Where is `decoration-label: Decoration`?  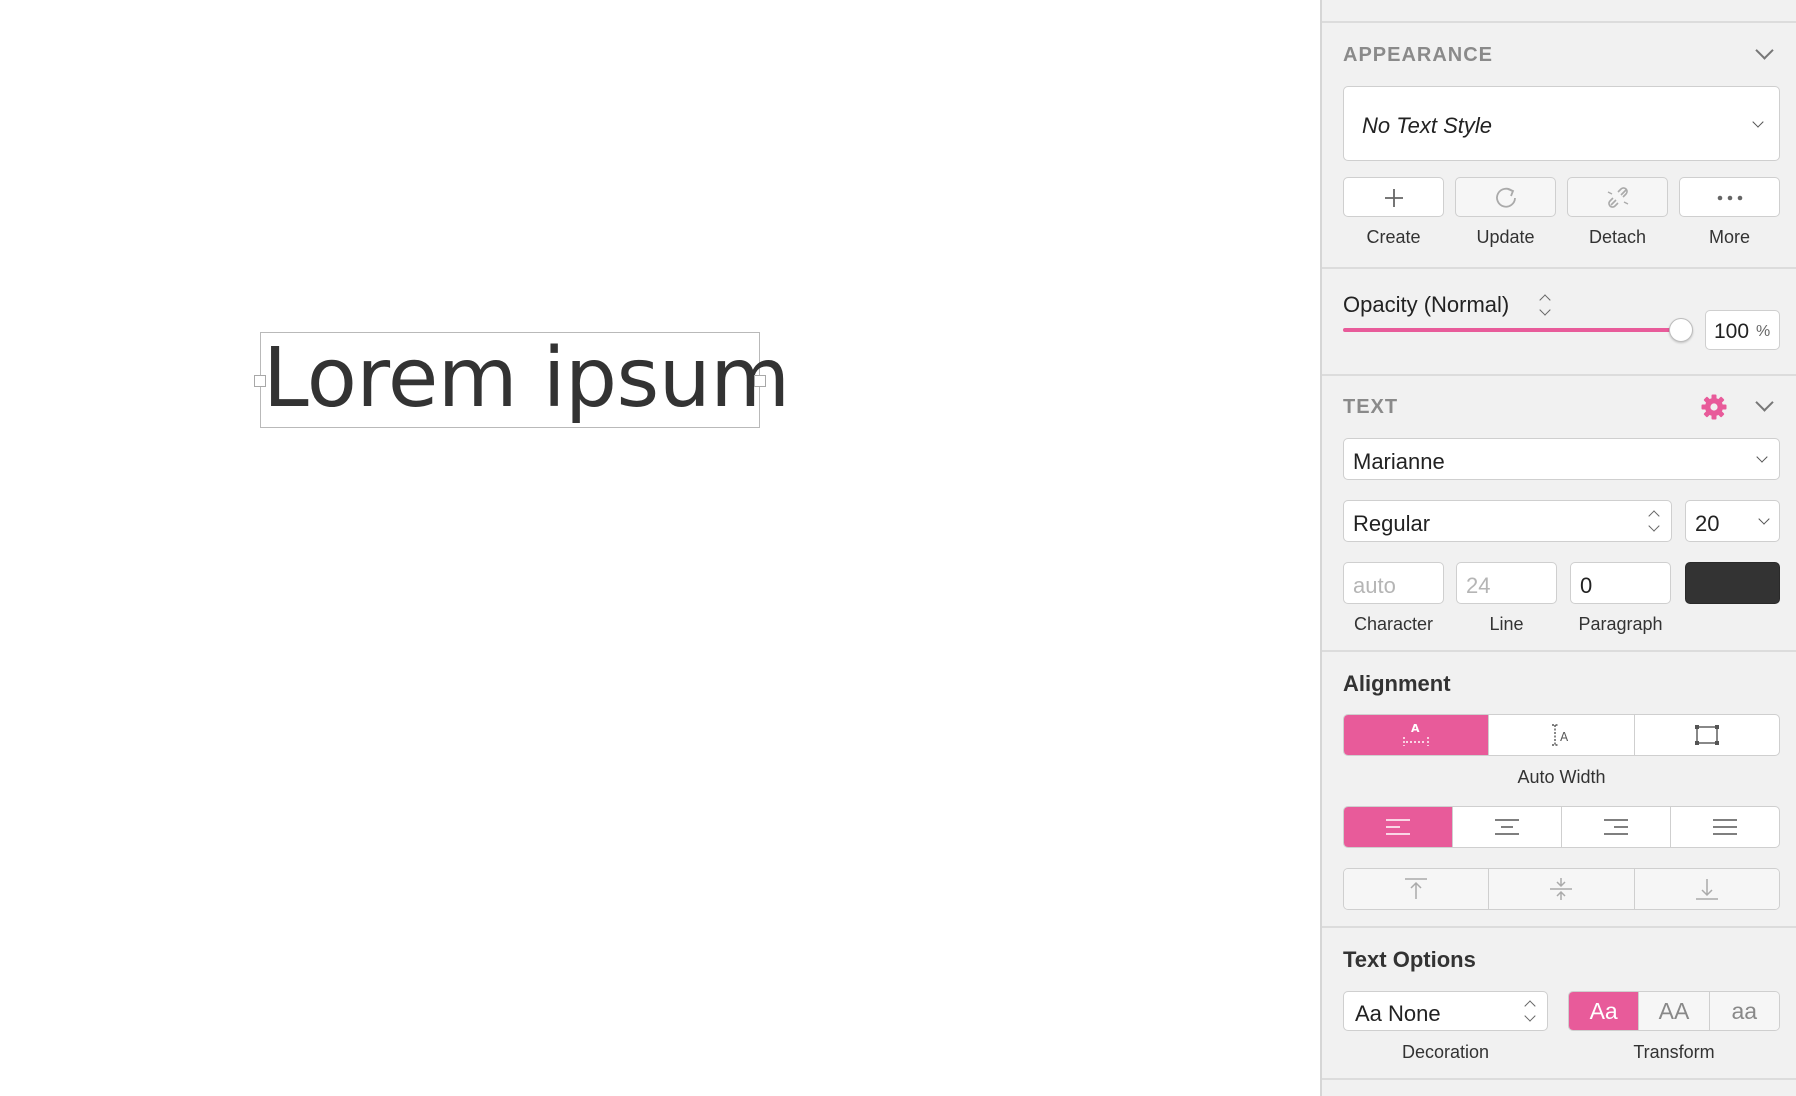 decoration-label: Decoration is located at coordinates (1445, 1052).